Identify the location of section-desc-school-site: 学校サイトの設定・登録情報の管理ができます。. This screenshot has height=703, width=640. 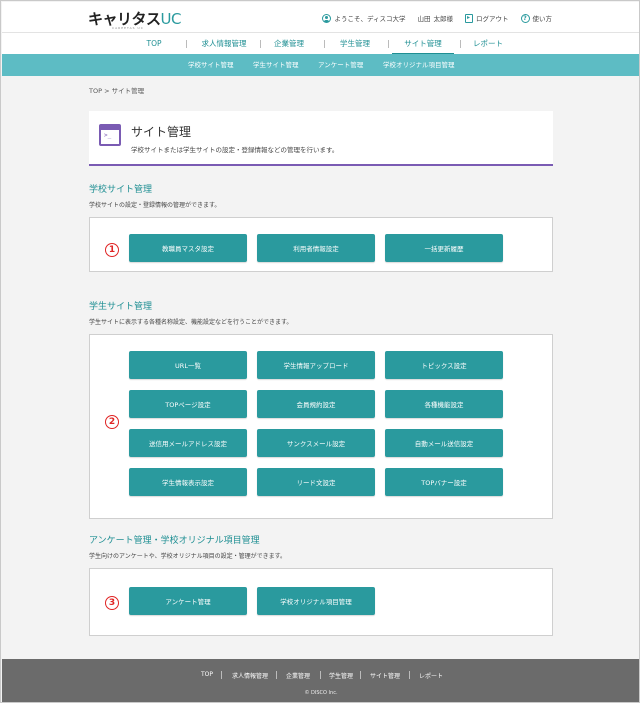
(155, 205).